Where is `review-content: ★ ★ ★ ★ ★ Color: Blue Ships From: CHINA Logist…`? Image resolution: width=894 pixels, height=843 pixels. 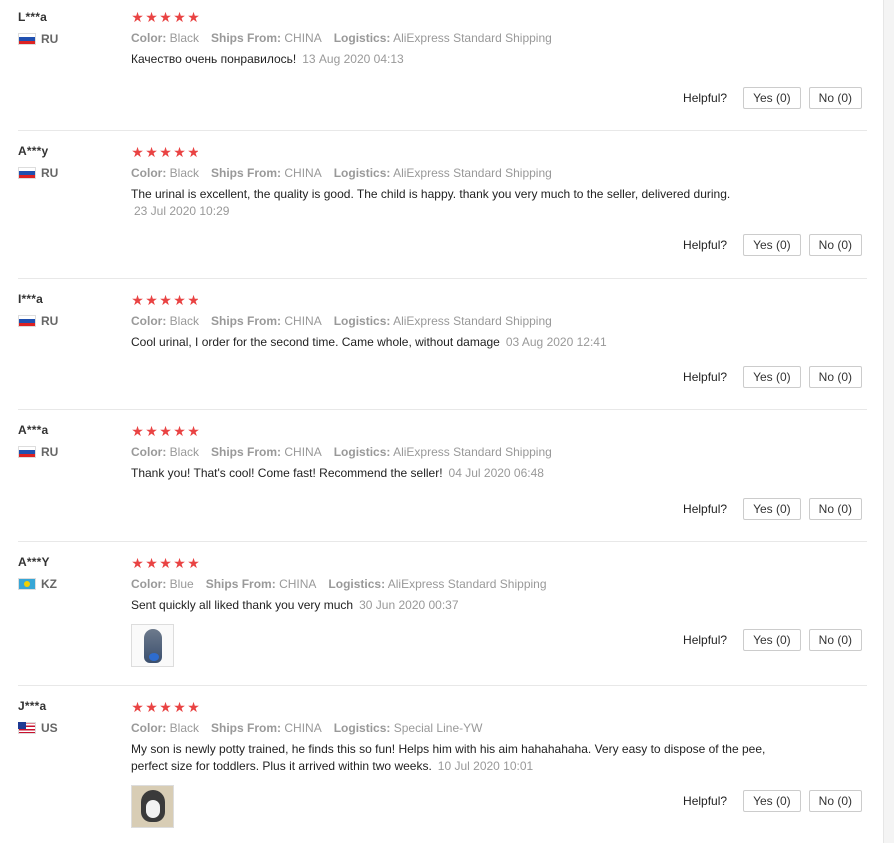
review-content: ★ ★ ★ ★ ★ Color: Blue Ships From: CHINA Logist… is located at coordinates (451, 611).